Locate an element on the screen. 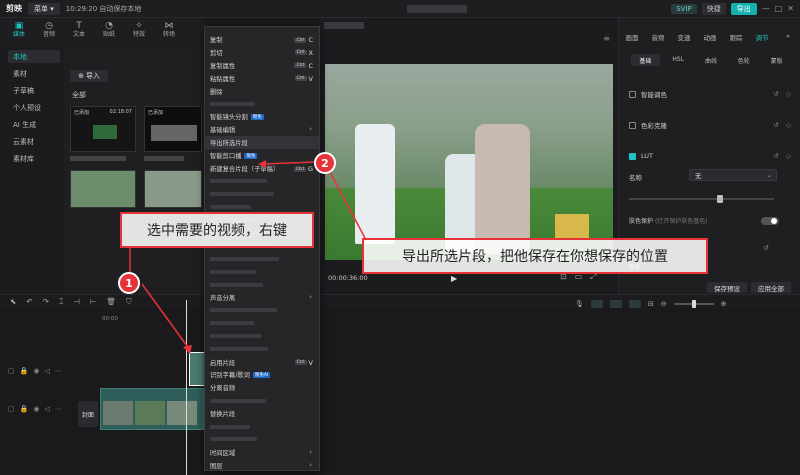 This screenshot has width=800, height=475. split-left-icon: ⊣ is located at coordinates (76, 301).